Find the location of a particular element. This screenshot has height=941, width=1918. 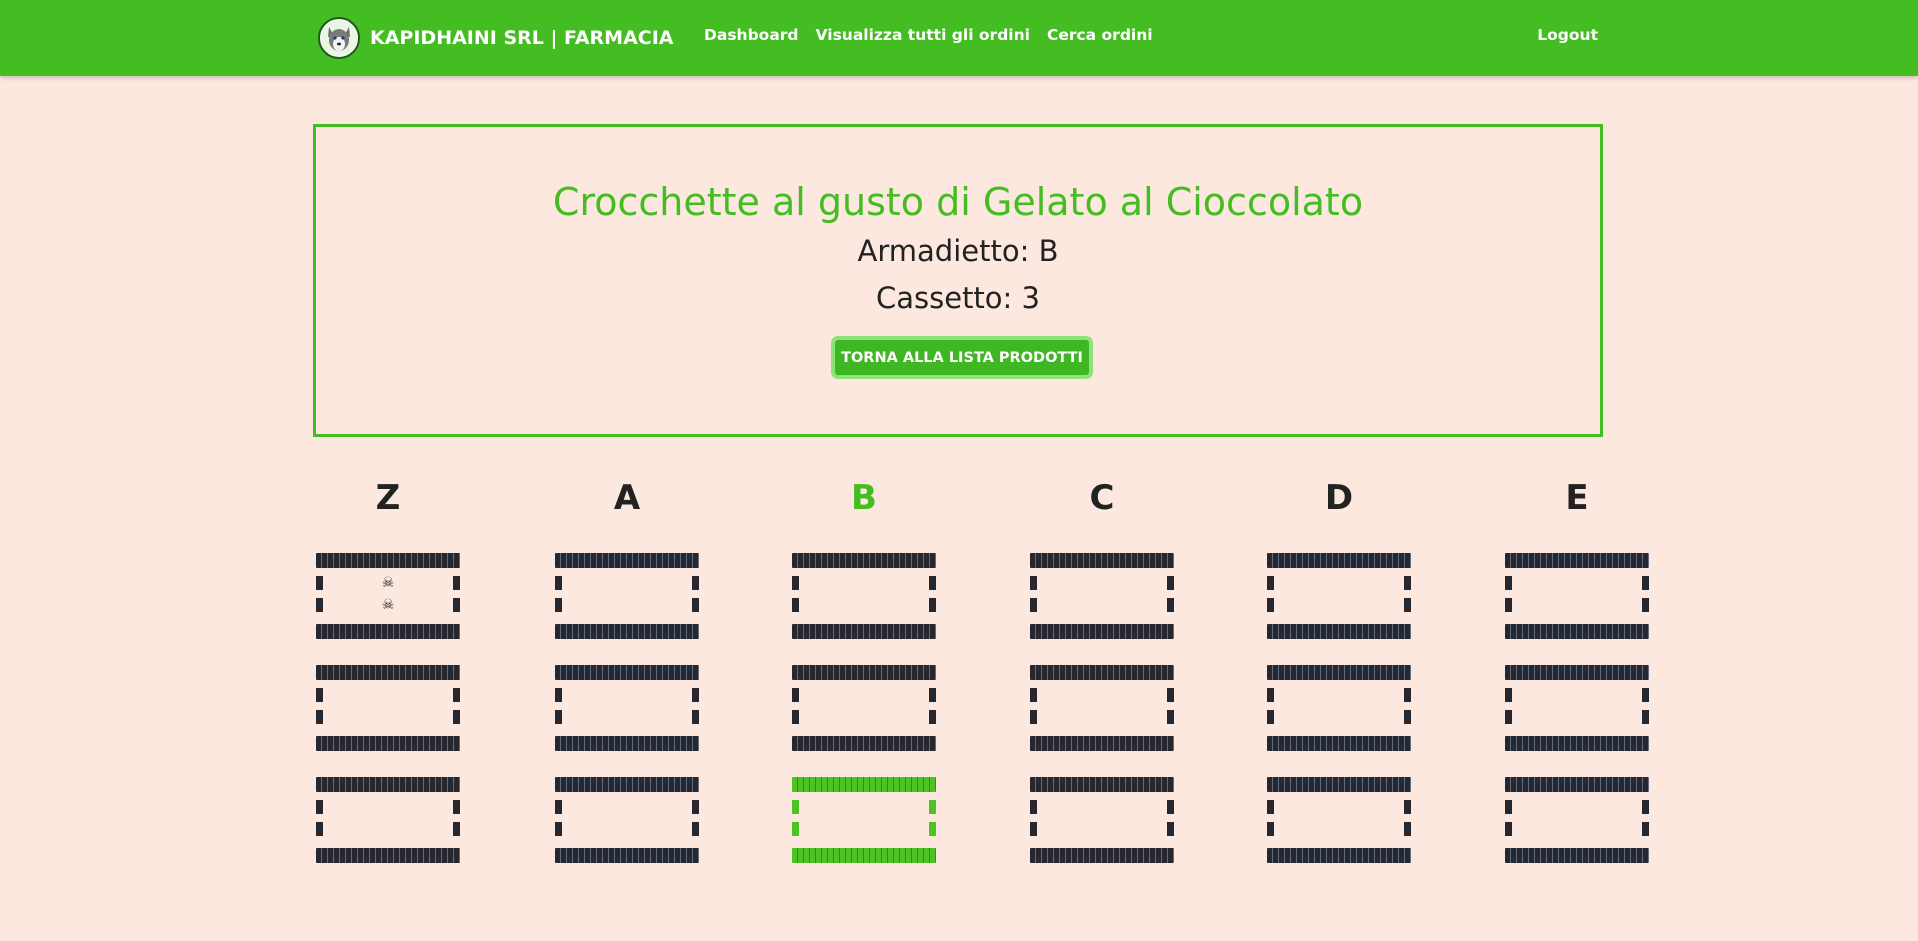

brand: KAPIDHAINI SRL | FARMACIA is located at coordinates (496, 38).